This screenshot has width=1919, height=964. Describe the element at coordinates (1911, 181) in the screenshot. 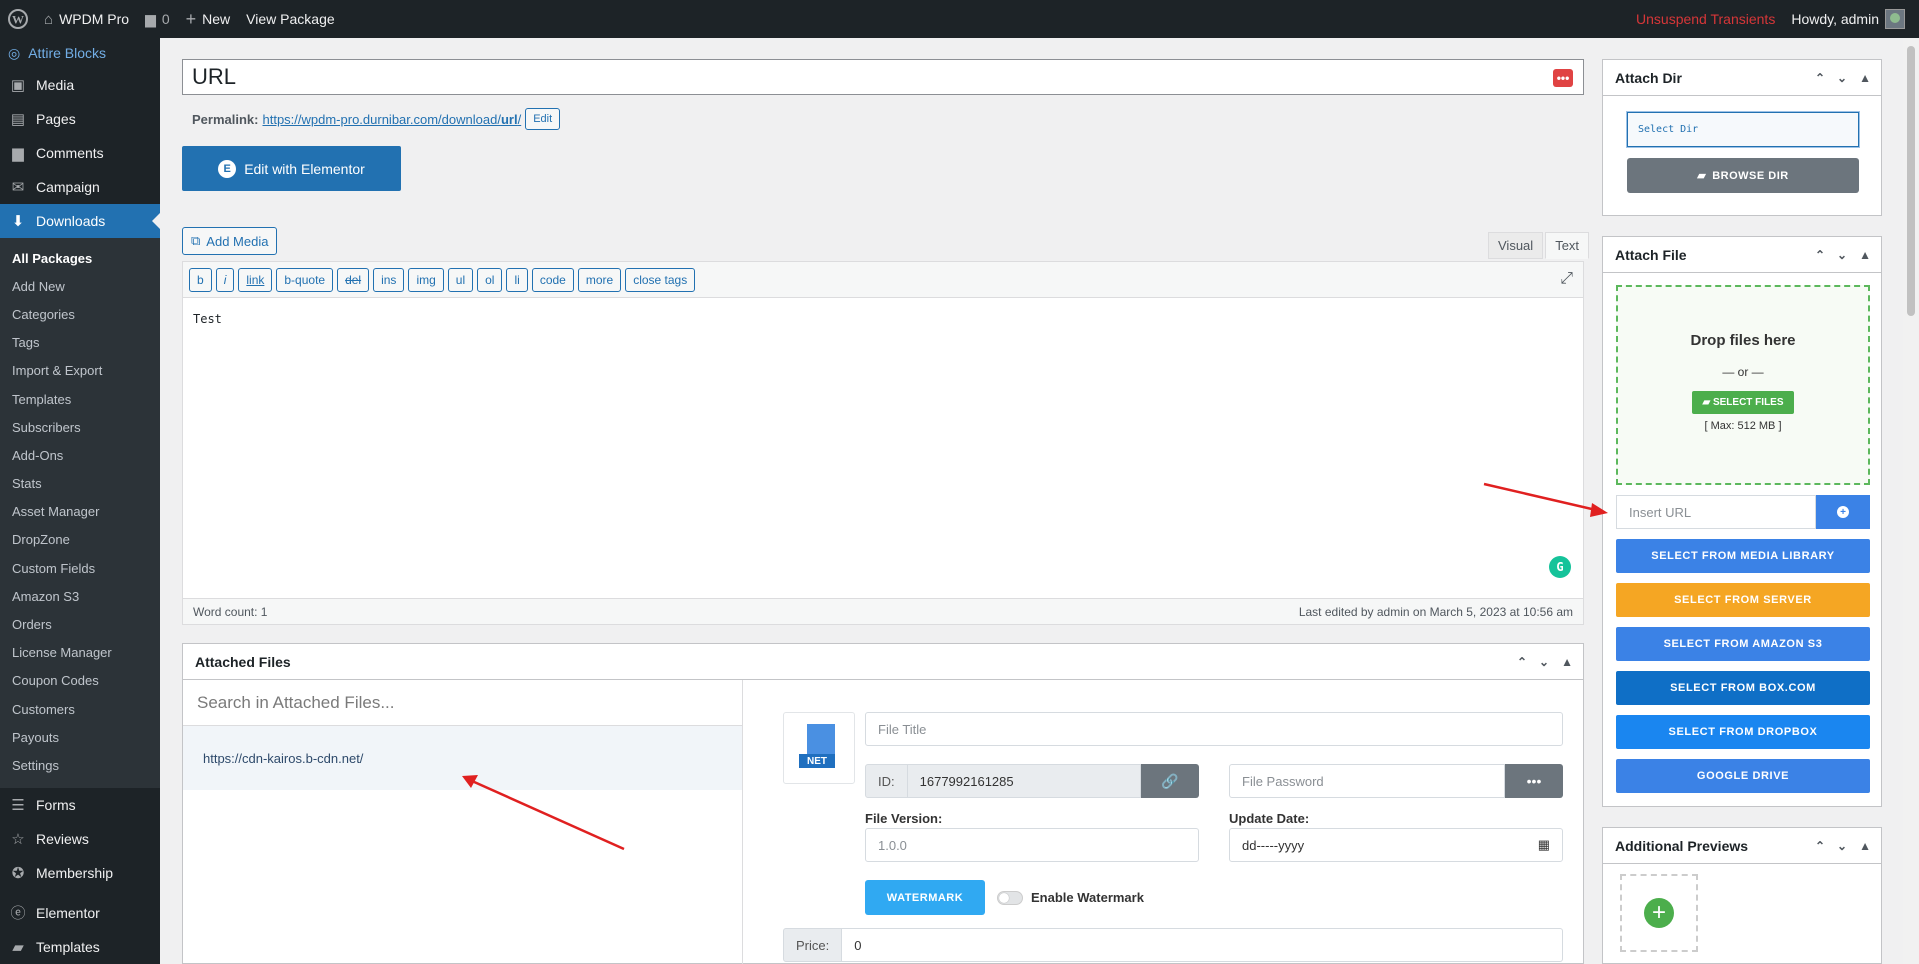

I see `scrollbar-thumb` at that location.